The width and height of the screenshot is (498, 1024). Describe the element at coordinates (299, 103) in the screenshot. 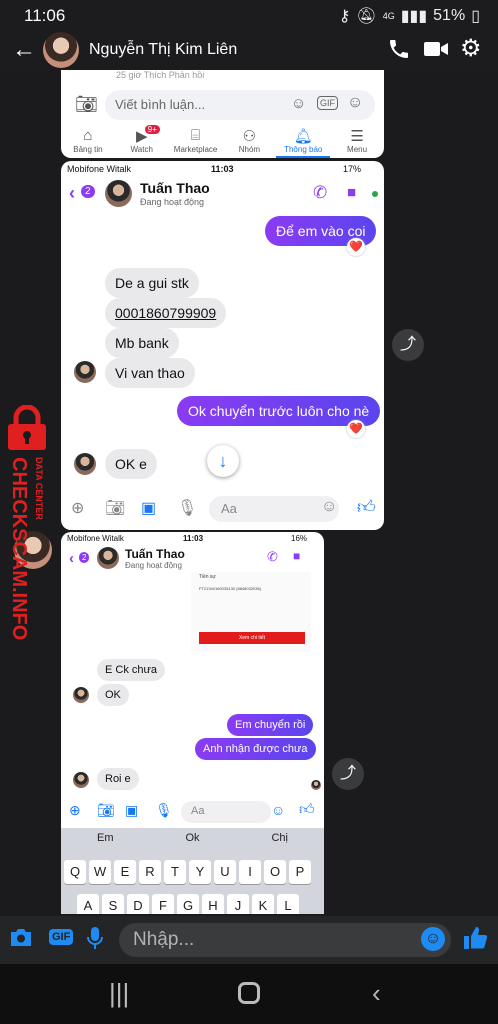

I see `sticker-icon: ☺` at that location.